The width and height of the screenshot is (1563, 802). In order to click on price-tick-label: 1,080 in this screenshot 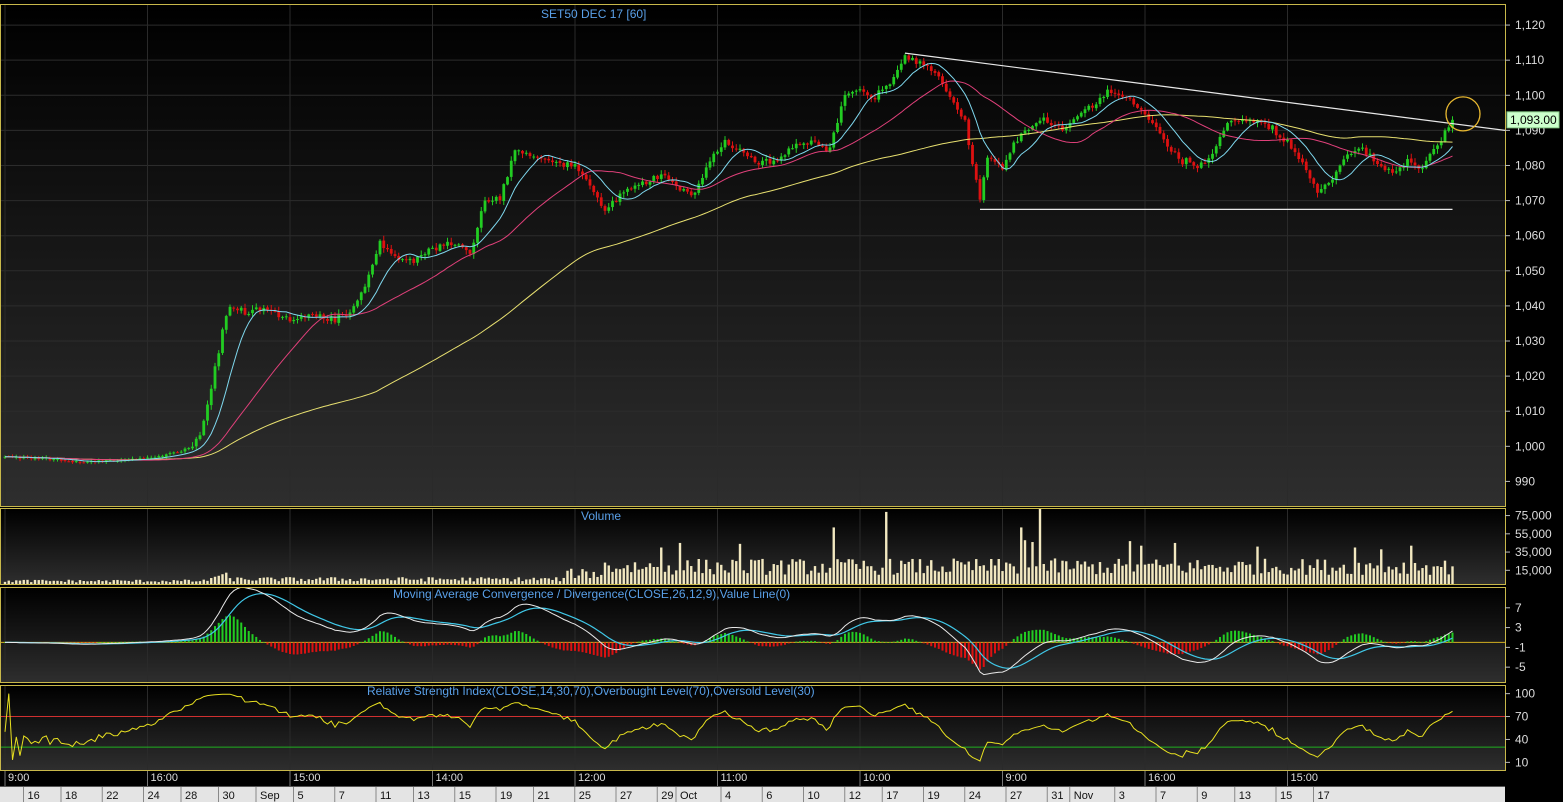, I will do `click(1530, 165)`.